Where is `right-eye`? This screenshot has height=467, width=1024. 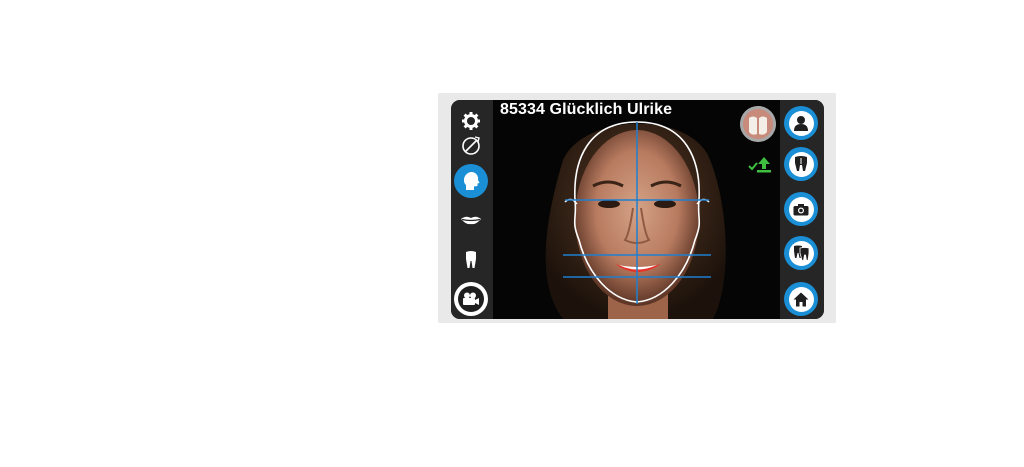 right-eye is located at coordinates (665, 204).